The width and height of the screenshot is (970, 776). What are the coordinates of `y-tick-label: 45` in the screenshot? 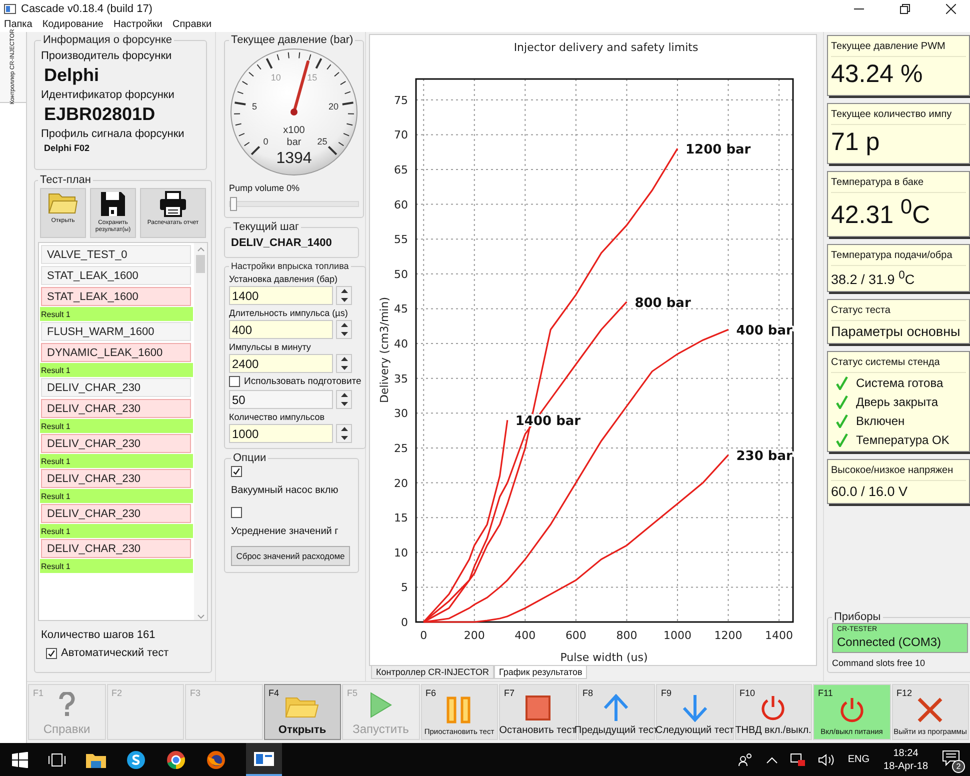 It's located at (401, 309).